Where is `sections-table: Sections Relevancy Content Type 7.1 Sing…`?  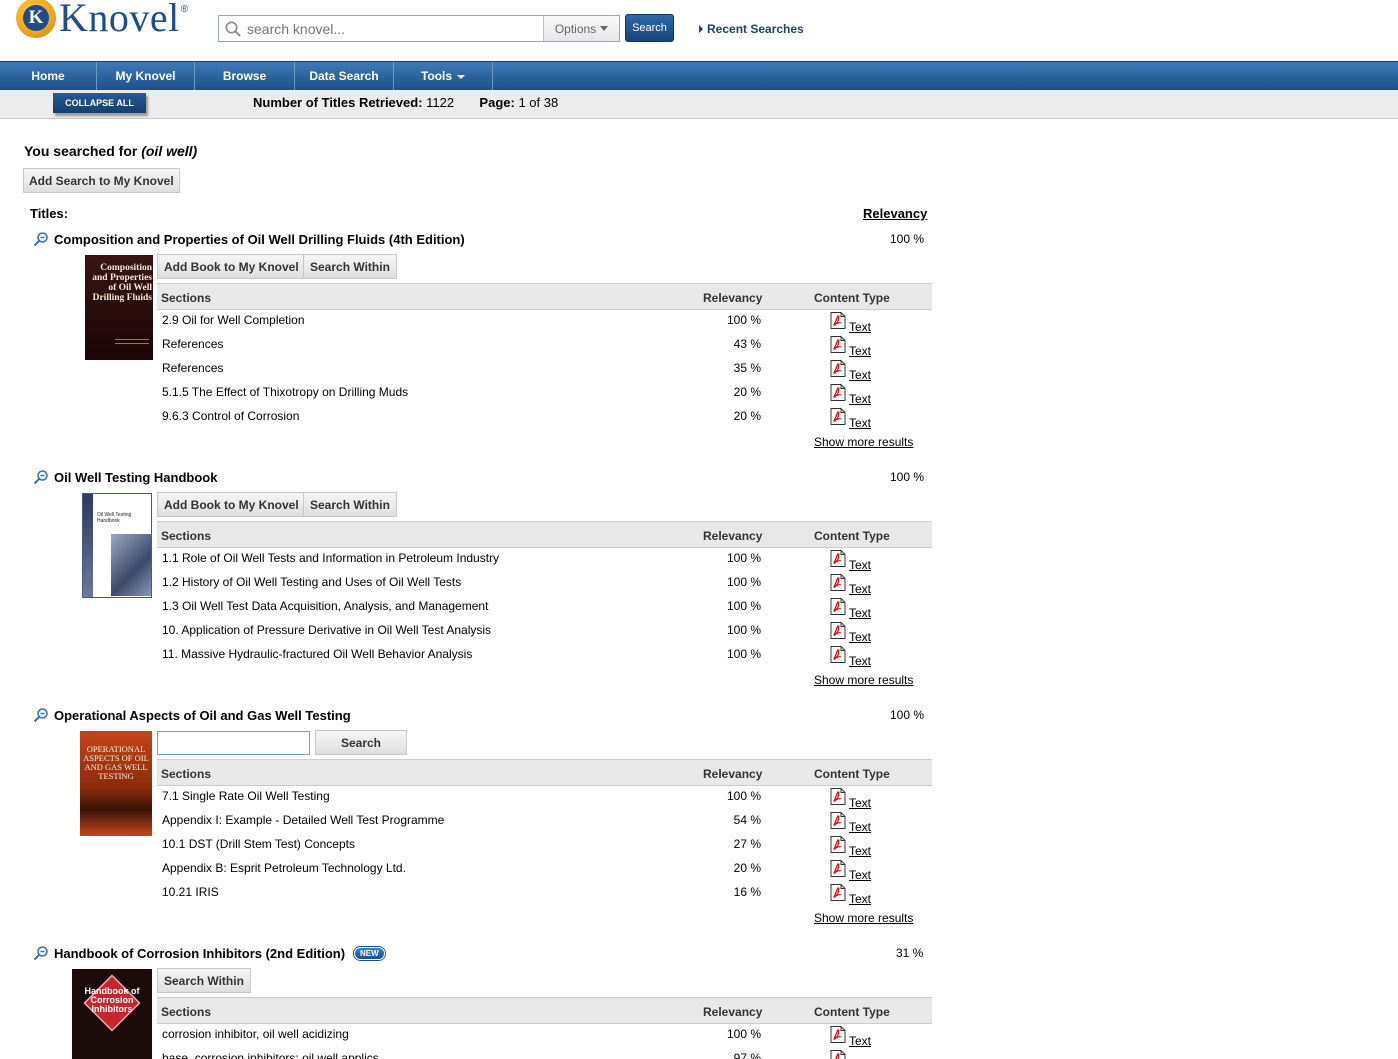
sections-table: Sections Relevancy Content Type 7.1 Sing… is located at coordinates (544, 832).